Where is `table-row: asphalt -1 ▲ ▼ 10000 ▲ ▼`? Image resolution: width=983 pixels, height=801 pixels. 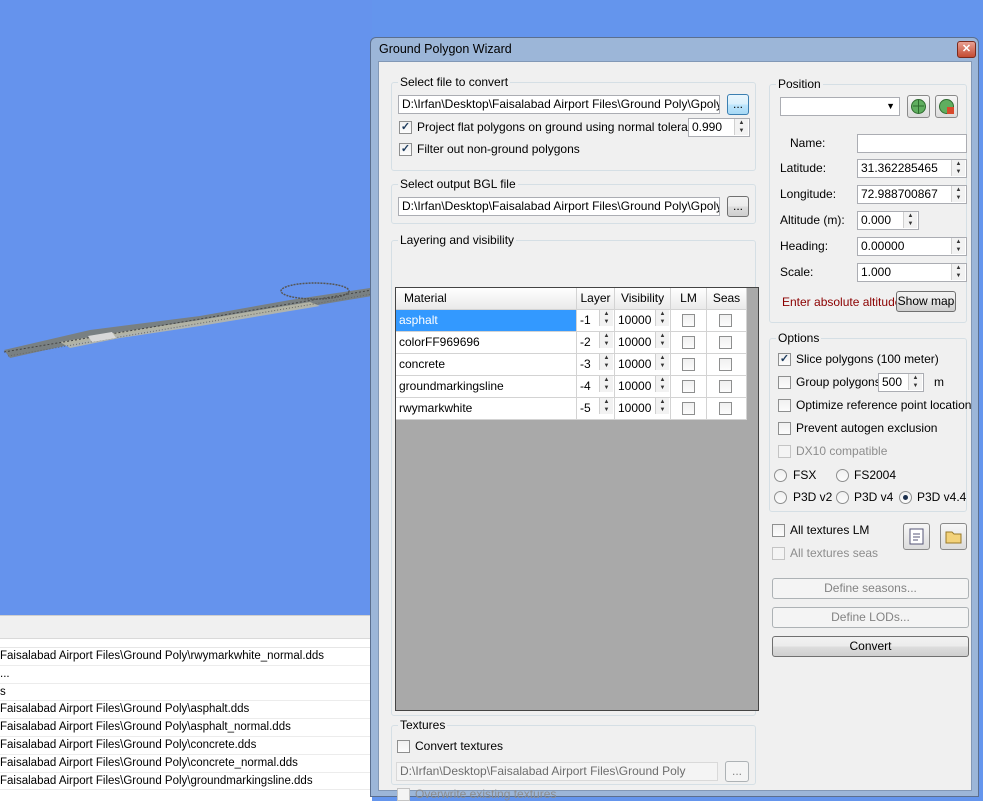 table-row: asphalt -1 ▲ ▼ 10000 ▲ ▼ is located at coordinates (571, 321).